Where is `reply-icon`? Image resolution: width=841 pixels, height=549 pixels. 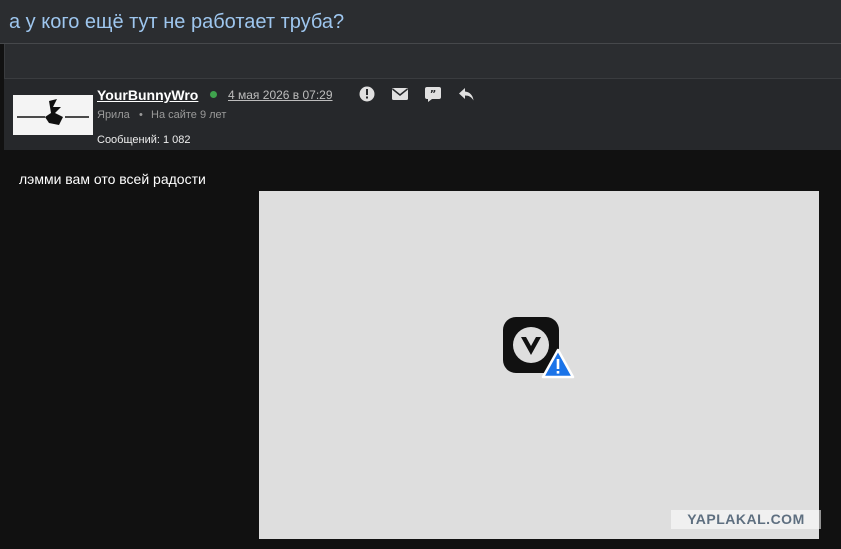 reply-icon is located at coordinates (466, 94).